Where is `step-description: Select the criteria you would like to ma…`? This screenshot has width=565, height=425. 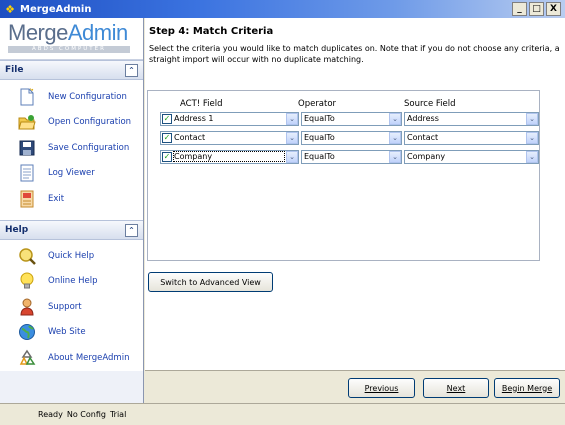
step-description: Select the criteria you would like to ma… is located at coordinates (354, 54).